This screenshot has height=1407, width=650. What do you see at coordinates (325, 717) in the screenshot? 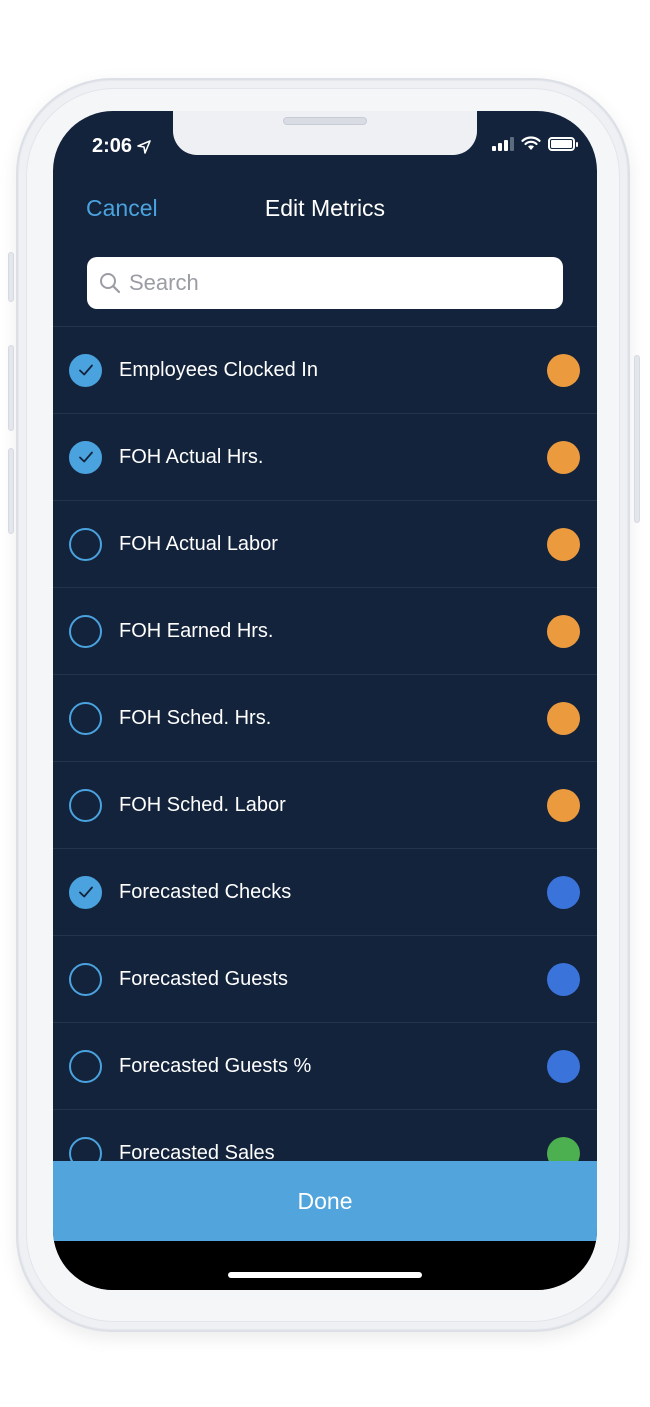
I see `metric-row: FOH Sched. Hrs.` at bounding box center [325, 717].